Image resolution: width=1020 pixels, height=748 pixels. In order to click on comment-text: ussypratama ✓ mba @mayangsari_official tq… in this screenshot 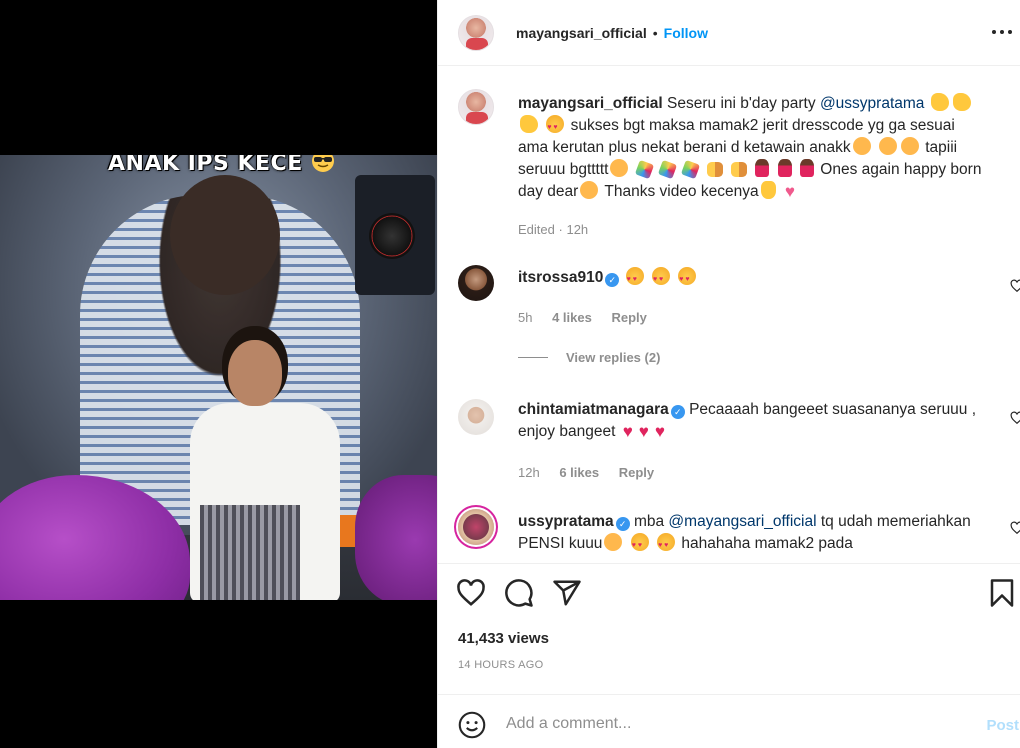, I will do `click(753, 534)`.